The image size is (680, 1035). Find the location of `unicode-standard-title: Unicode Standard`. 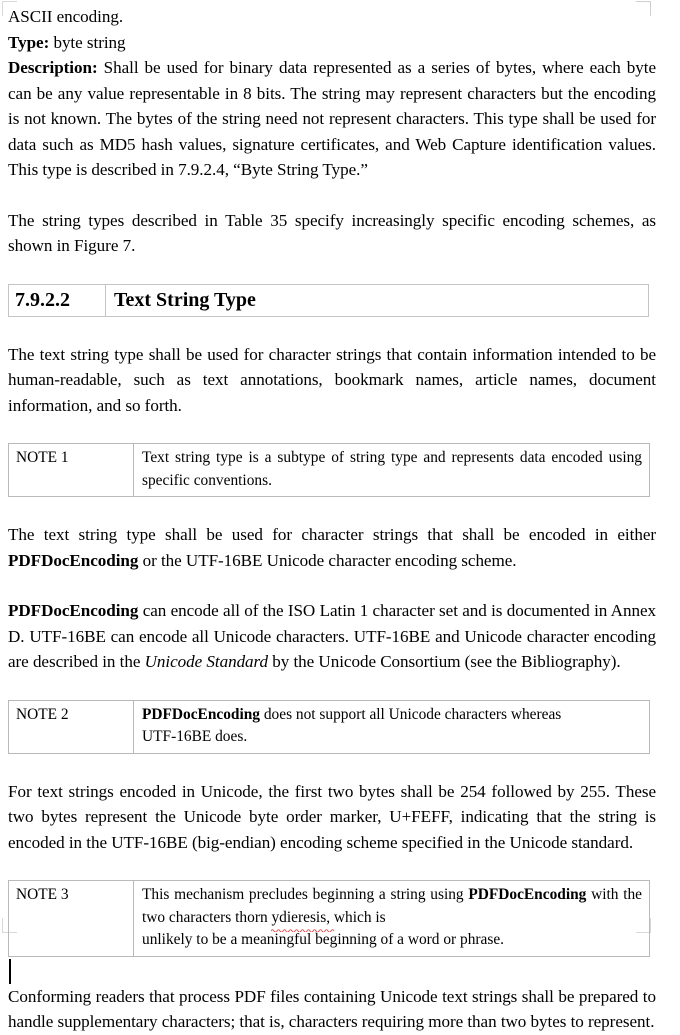

unicode-standard-title: Unicode Standard is located at coordinates (206, 661).